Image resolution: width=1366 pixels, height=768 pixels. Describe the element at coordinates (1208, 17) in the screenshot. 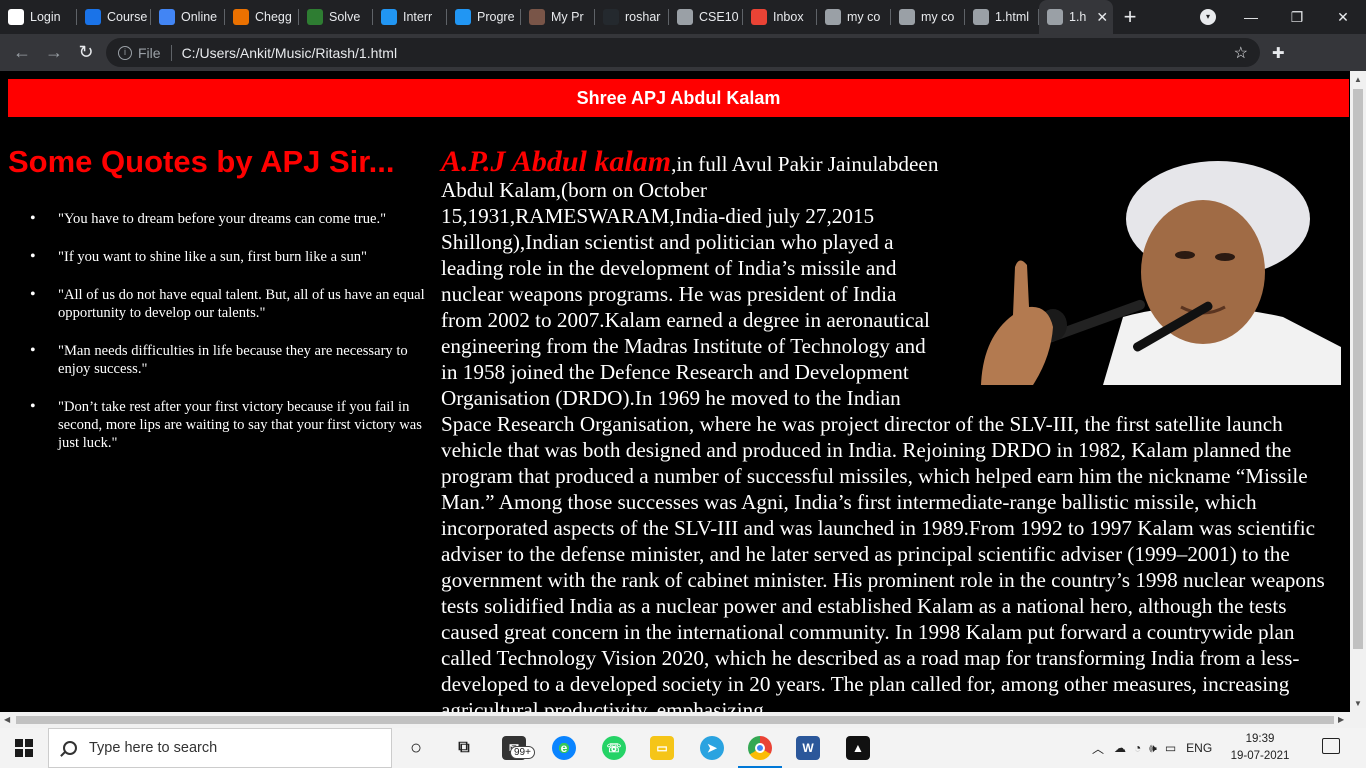

I see `tab-search-icon: ▾` at that location.